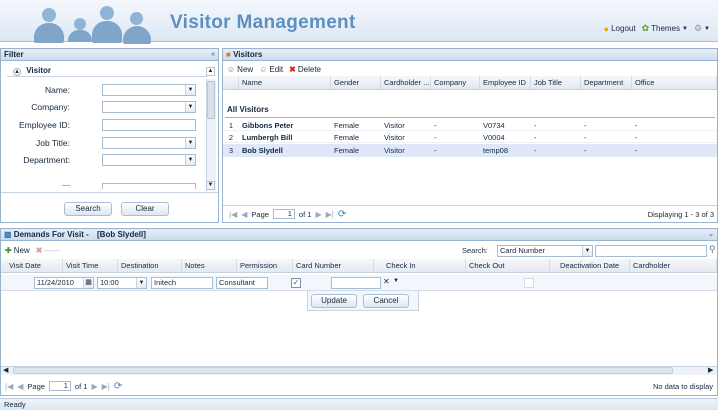  What do you see at coordinates (210, 185) in the screenshot?
I see `filter-scroll-down: ▼` at bounding box center [210, 185].